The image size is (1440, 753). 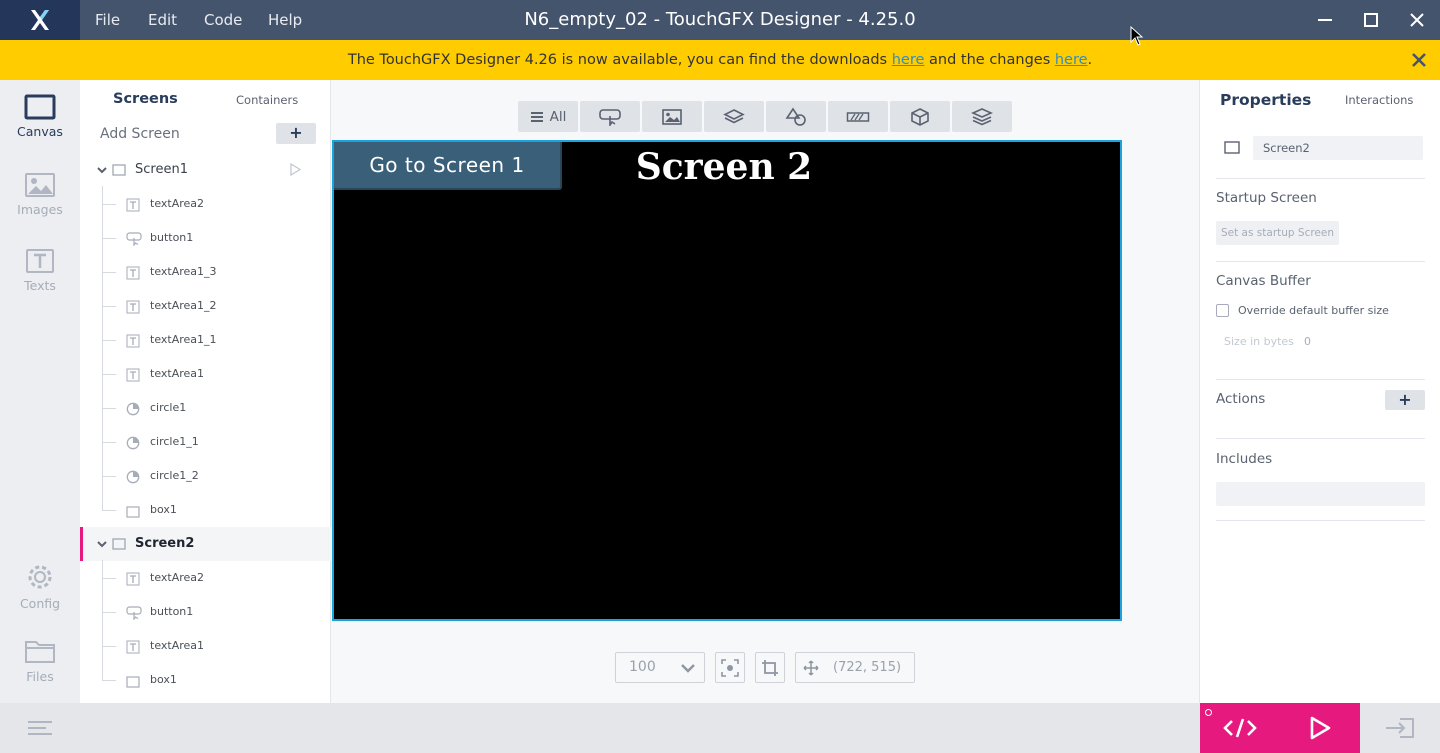 I want to click on sign-in-icon, so click(x=1400, y=728).